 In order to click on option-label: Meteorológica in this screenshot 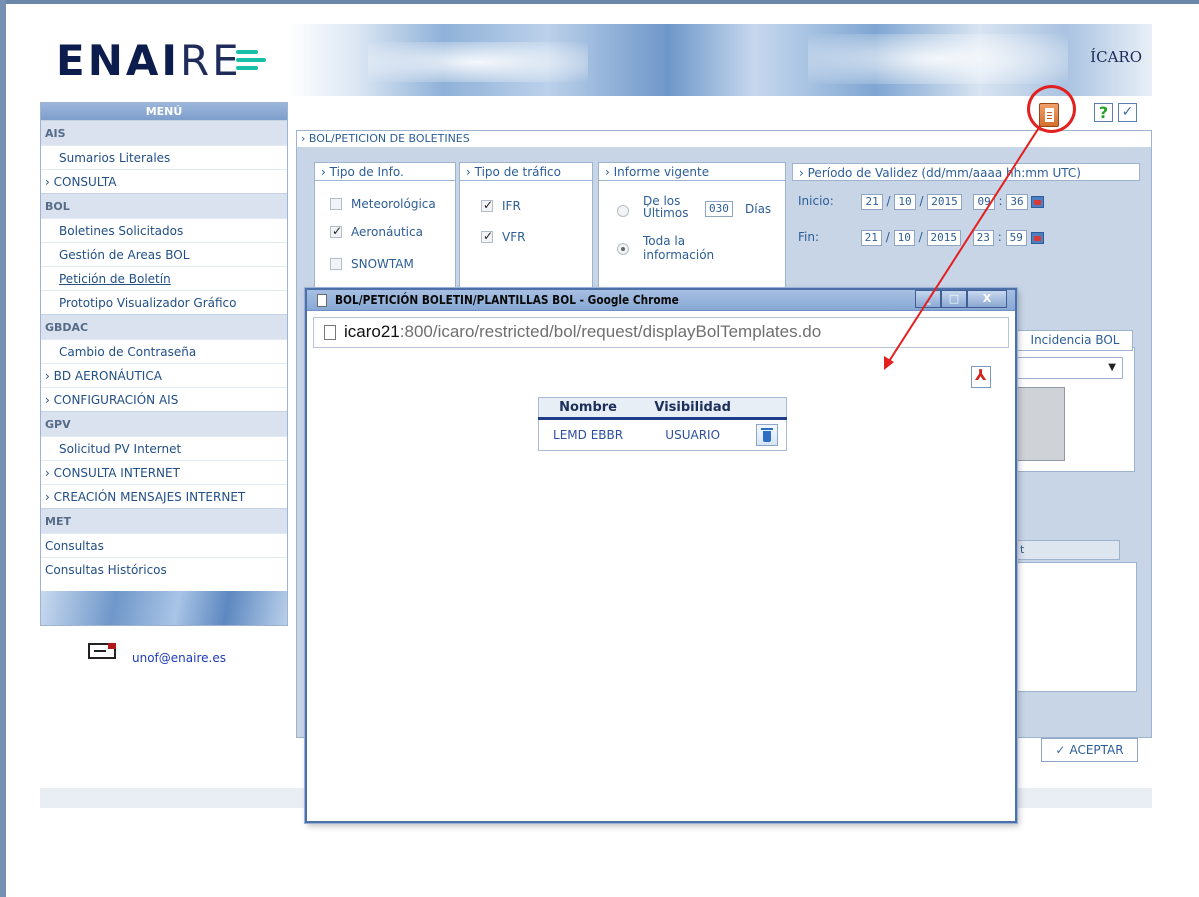, I will do `click(393, 204)`.